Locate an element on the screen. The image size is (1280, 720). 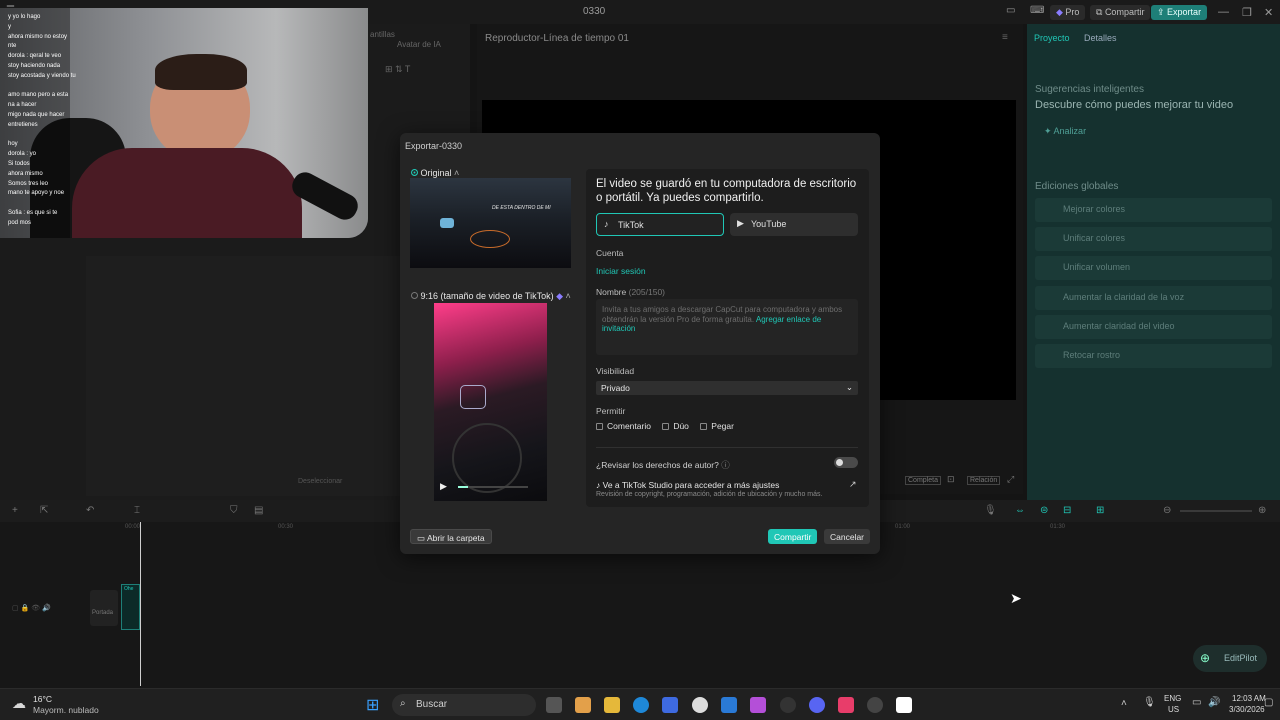
taskbar-search: ⌕ Buscar is located at coordinates (464, 705).